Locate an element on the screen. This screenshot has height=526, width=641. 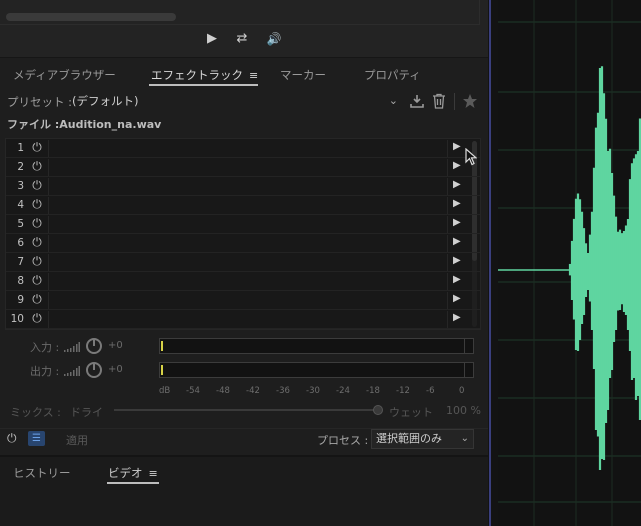
mix-slider-track is located at coordinates (245, 410).